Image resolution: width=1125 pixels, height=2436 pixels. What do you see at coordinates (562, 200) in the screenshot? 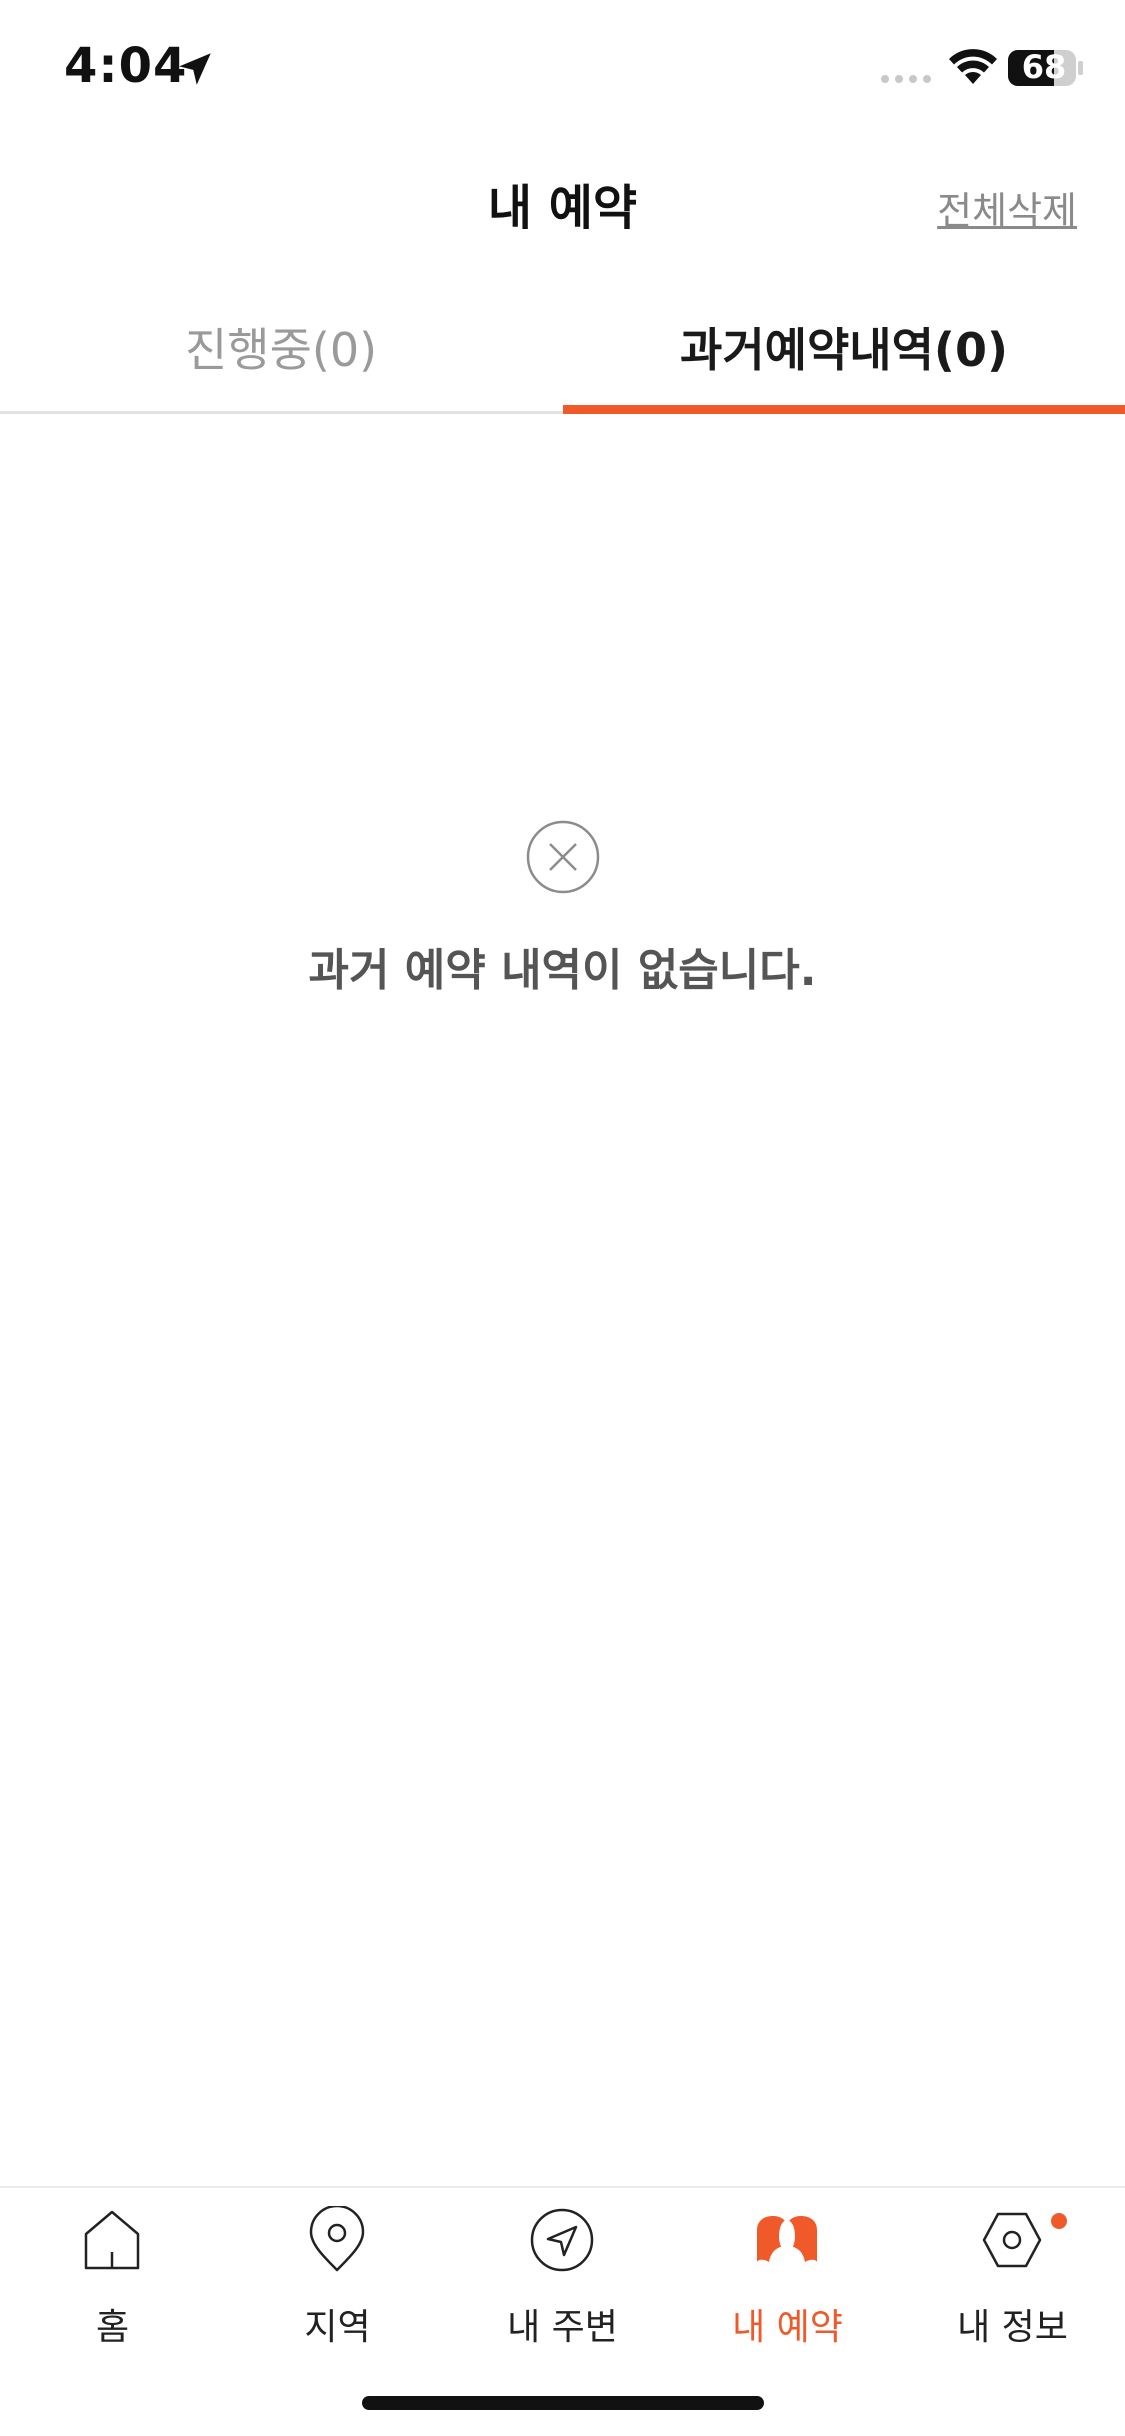
I see `header: 내 예약 전체삭제` at bounding box center [562, 200].